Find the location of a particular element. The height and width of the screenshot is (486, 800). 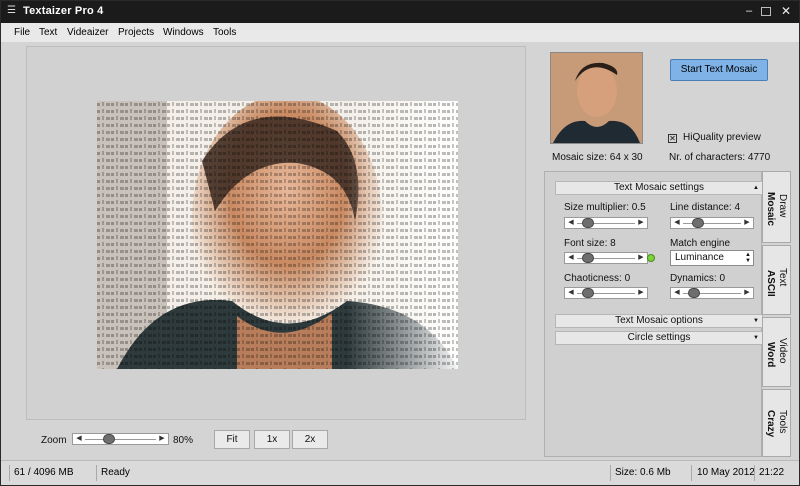

status-time: 21:22 is located at coordinates (772, 472).